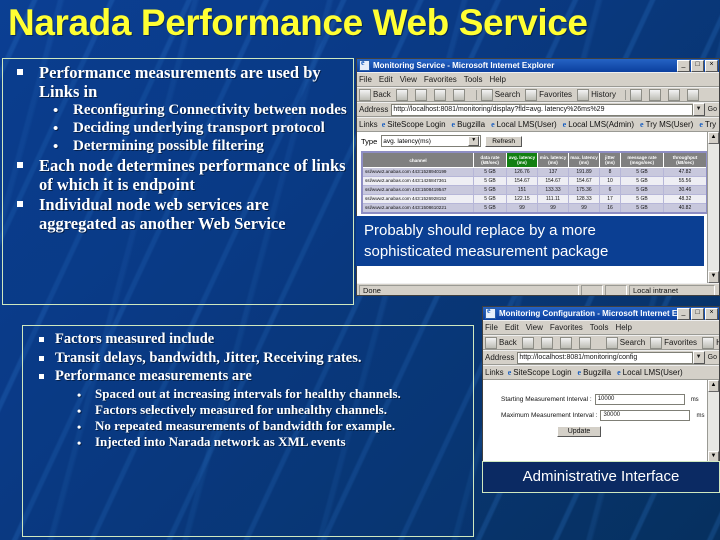 The image size is (720, 540). What do you see at coordinates (610, 160) in the screenshot?
I see `col-jitter: jitter (ms)` at bounding box center [610, 160].